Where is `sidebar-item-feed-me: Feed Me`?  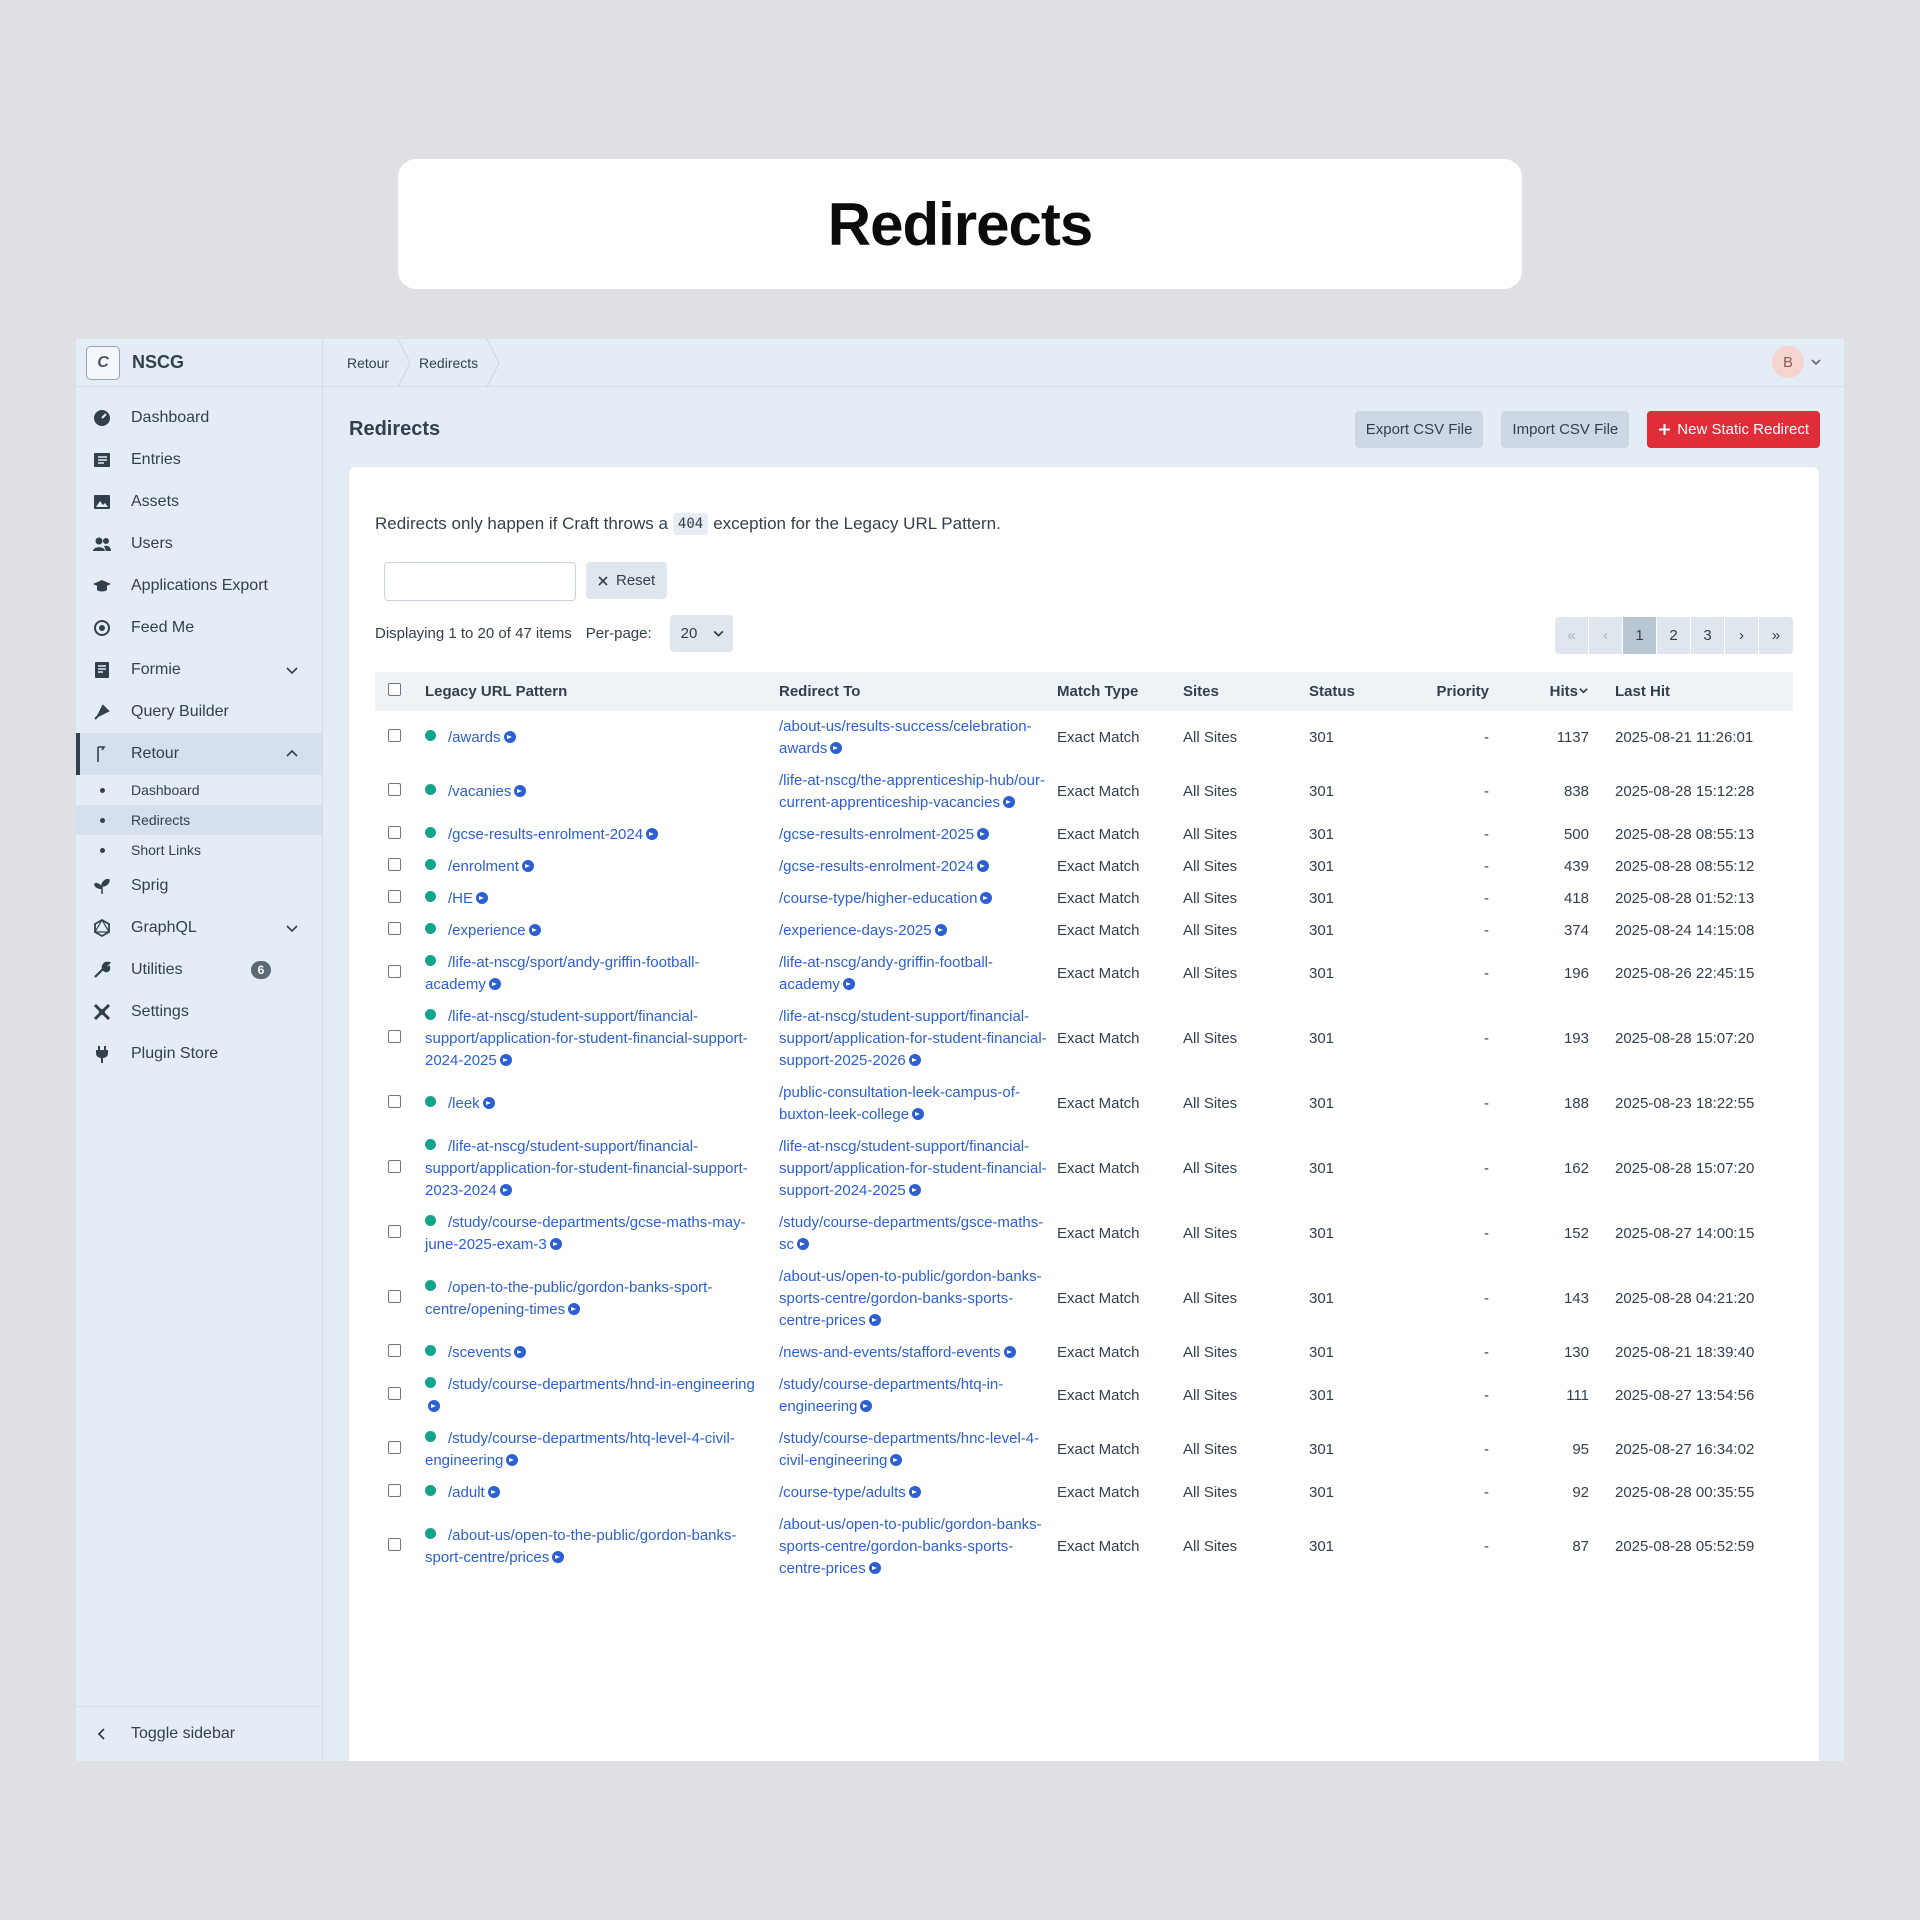
sidebar-item-feed-me: Feed Me is located at coordinates (199, 628).